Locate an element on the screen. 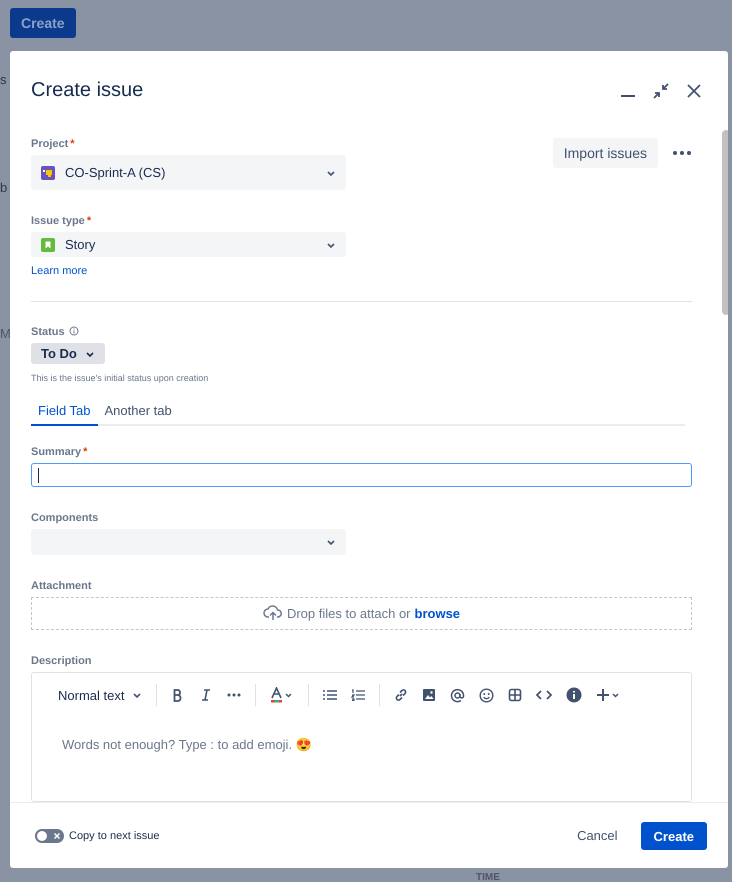 This screenshot has width=732, height=882. editor-placeholder: Words not enough? Type : to add emoji. 😍 is located at coordinates (187, 744).